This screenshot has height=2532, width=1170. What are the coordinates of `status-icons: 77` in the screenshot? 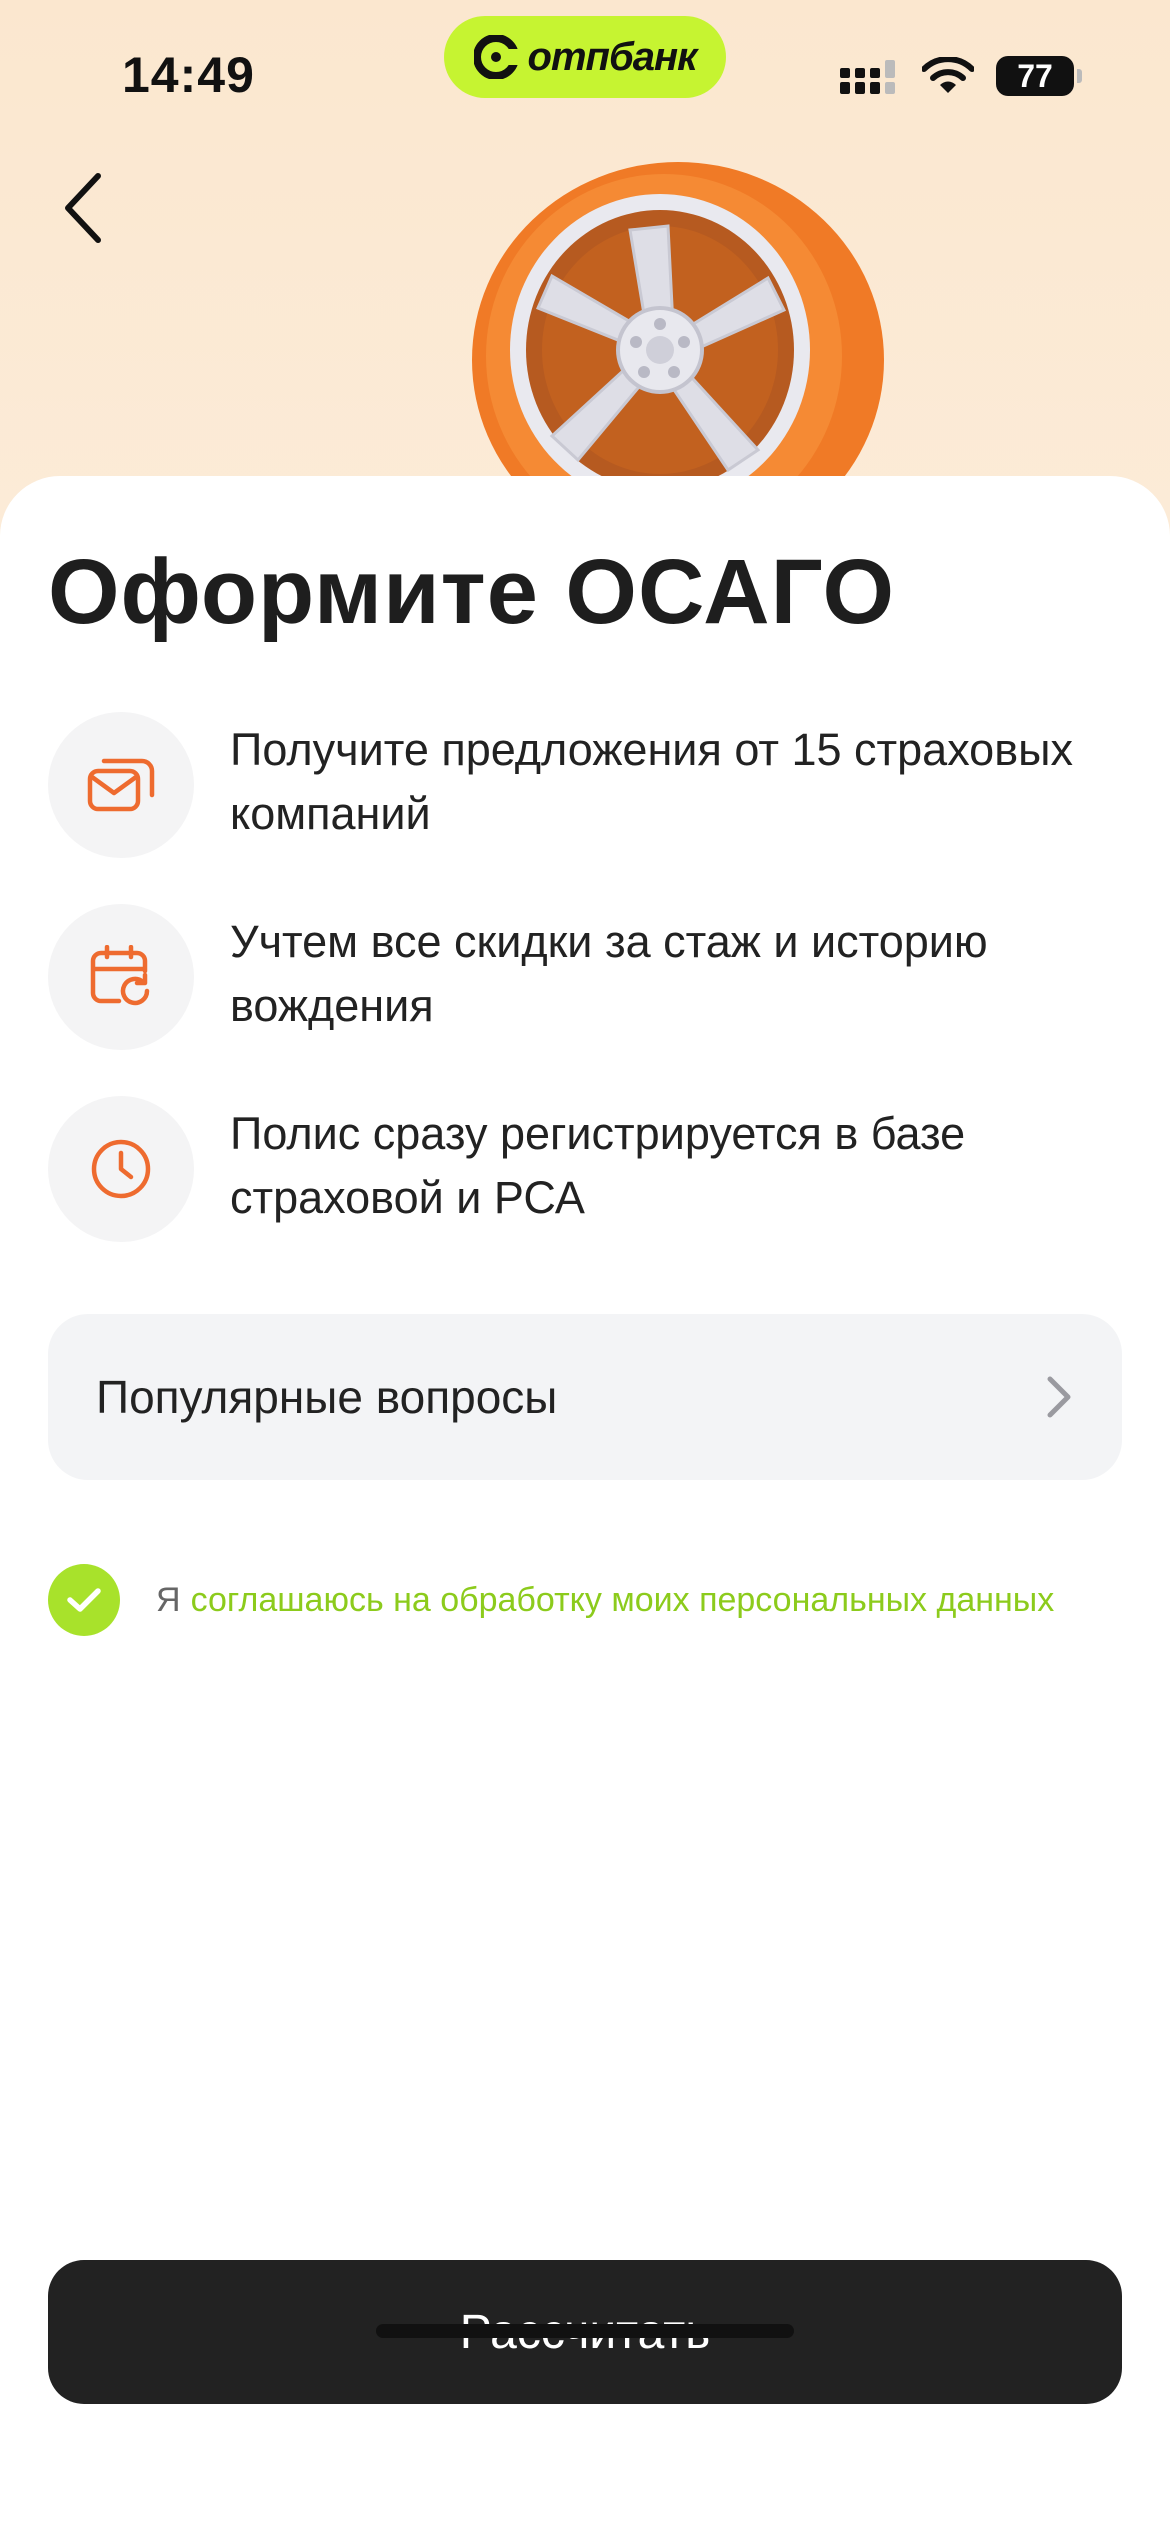 It's located at (961, 76).